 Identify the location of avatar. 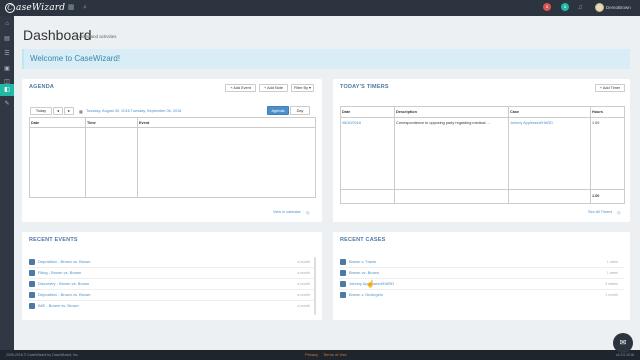
(599, 7).